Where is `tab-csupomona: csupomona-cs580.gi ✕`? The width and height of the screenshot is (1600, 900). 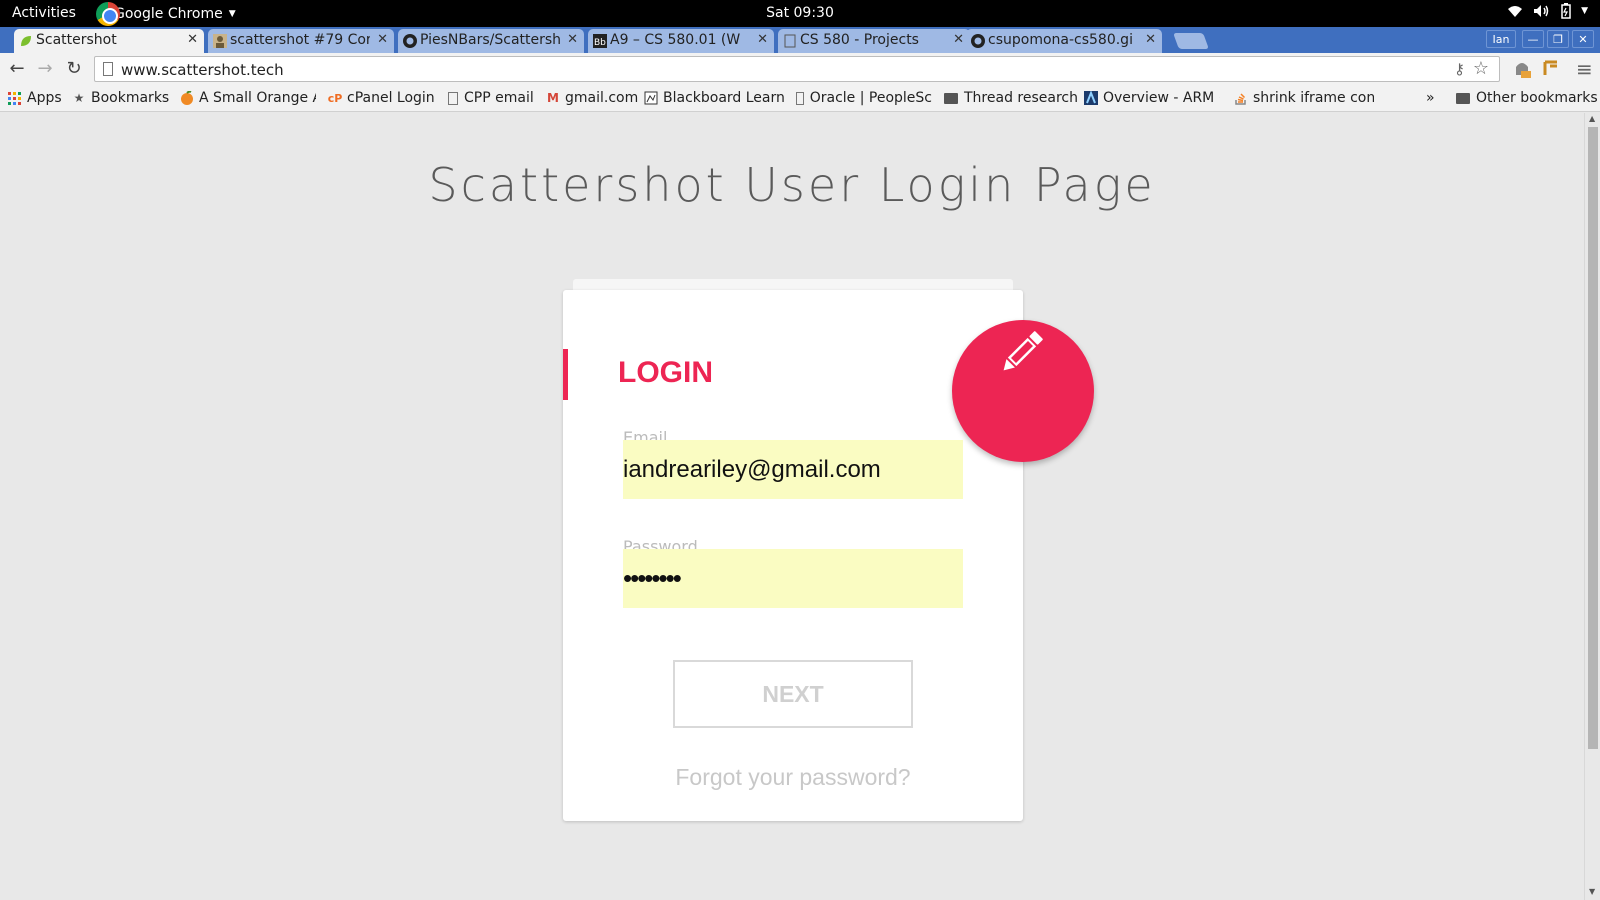 tab-csupomona: csupomona-cs580.gi ✕ is located at coordinates (1064, 41).